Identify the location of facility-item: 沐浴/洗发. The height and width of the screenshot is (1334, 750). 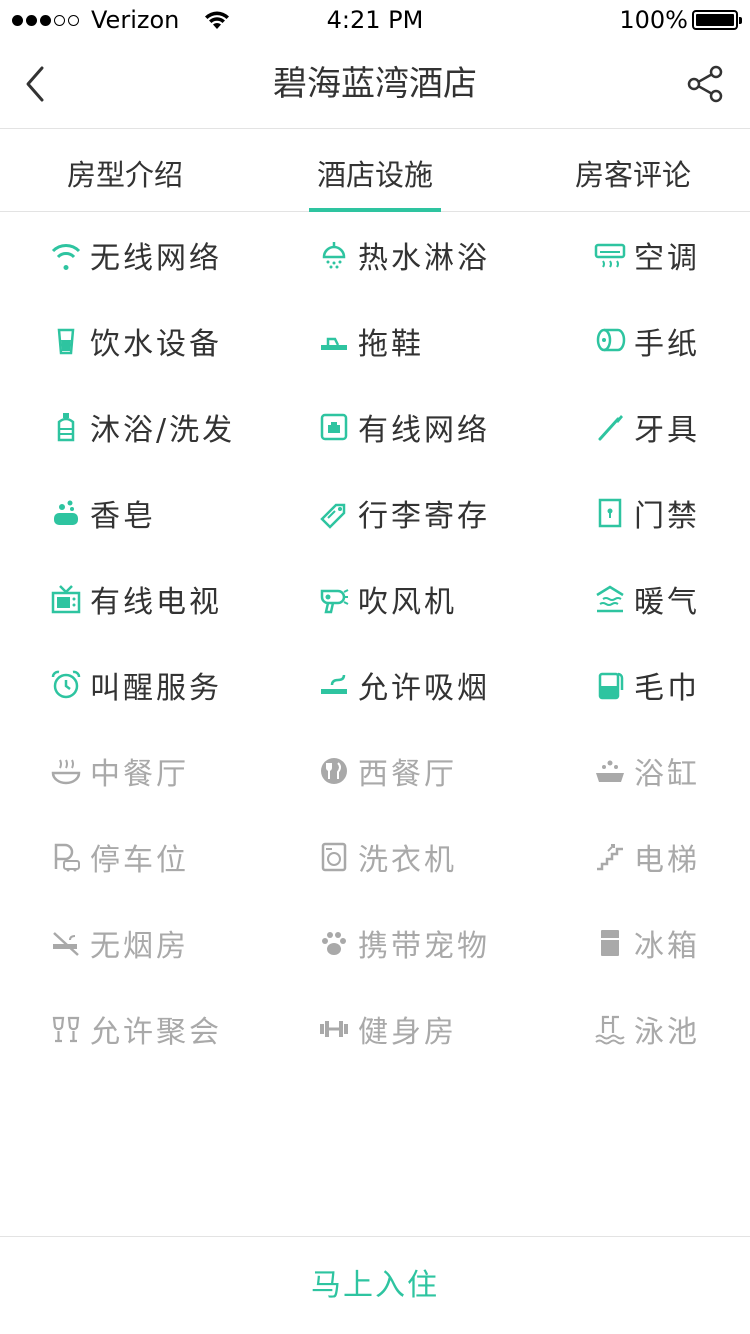
(142, 427).